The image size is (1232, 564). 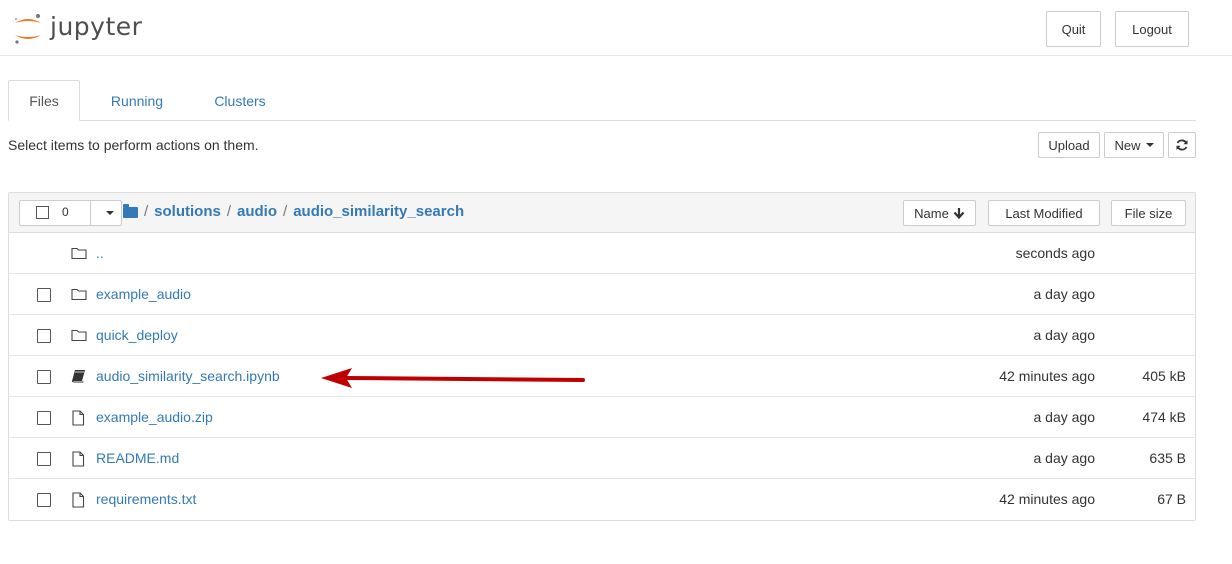 What do you see at coordinates (602, 417) in the screenshot?
I see `file-row: example_audio.zip a day ago 474 kB` at bounding box center [602, 417].